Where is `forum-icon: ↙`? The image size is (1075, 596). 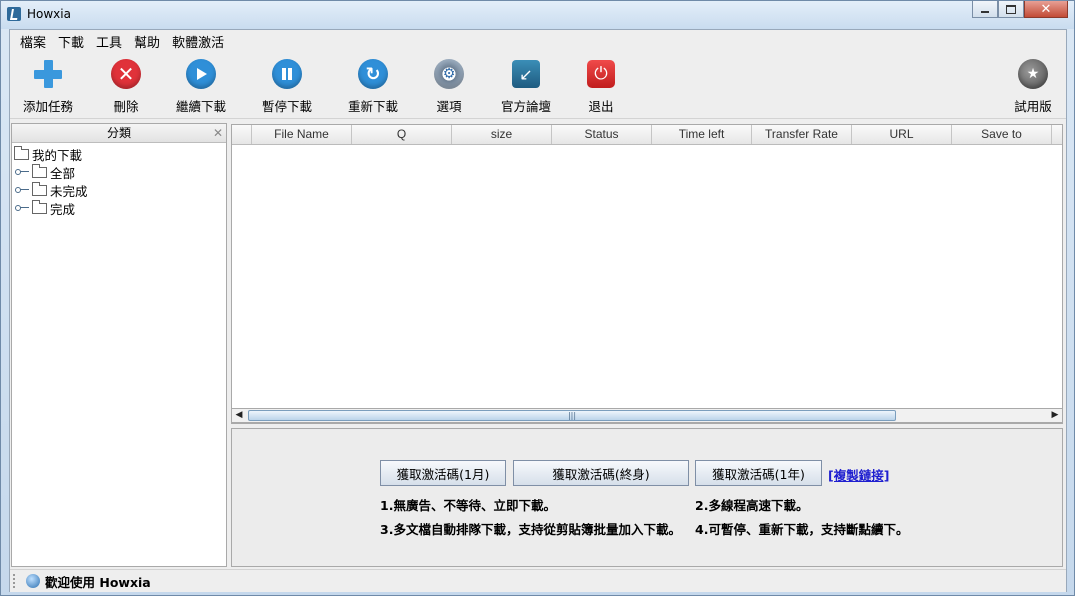
forum-icon: ↙ is located at coordinates (526, 74).